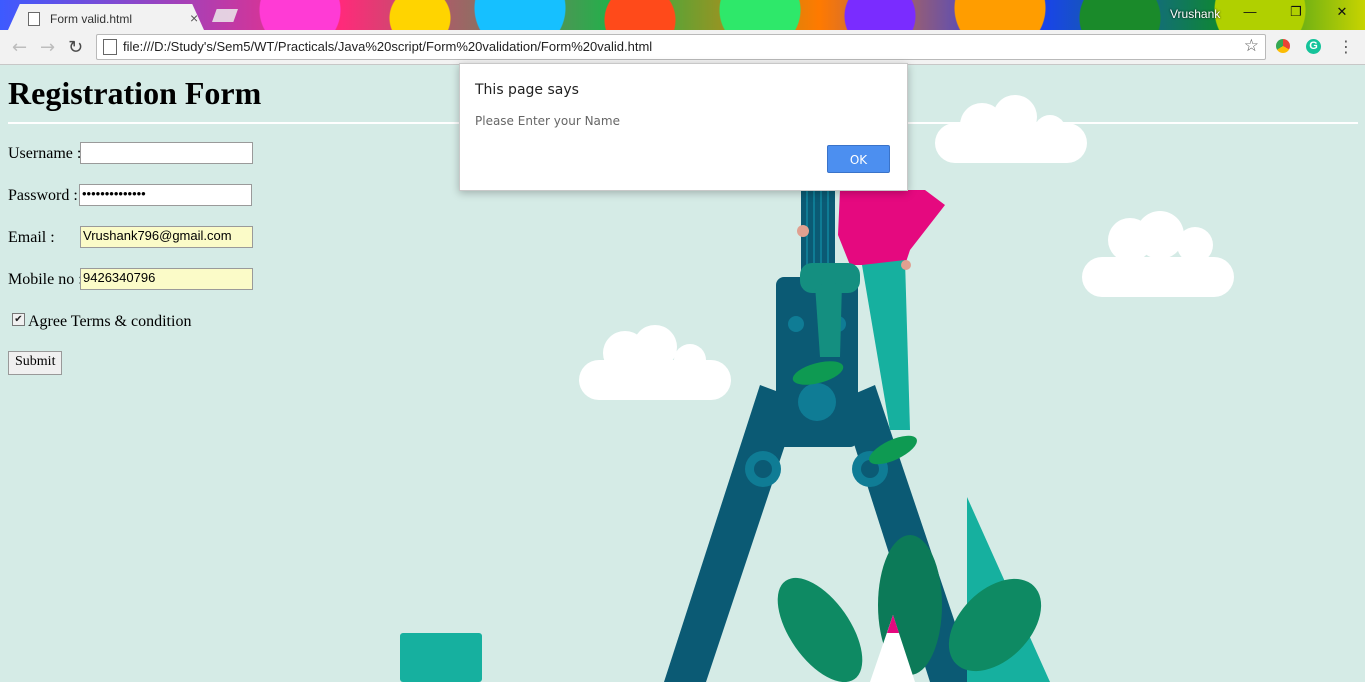  Describe the element at coordinates (225, 15) in the screenshot. I see `new-tab-button` at that location.